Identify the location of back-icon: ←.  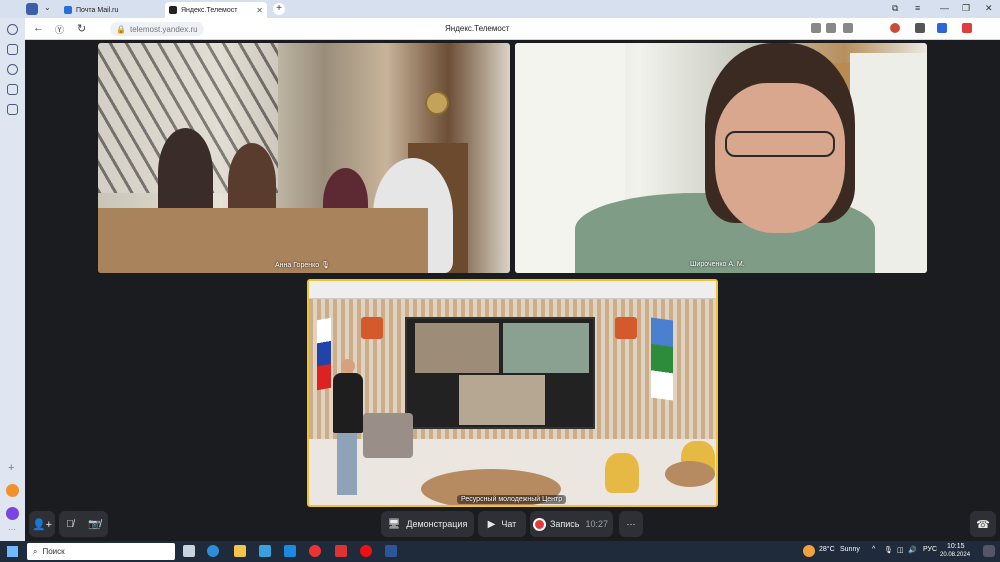
(38, 28).